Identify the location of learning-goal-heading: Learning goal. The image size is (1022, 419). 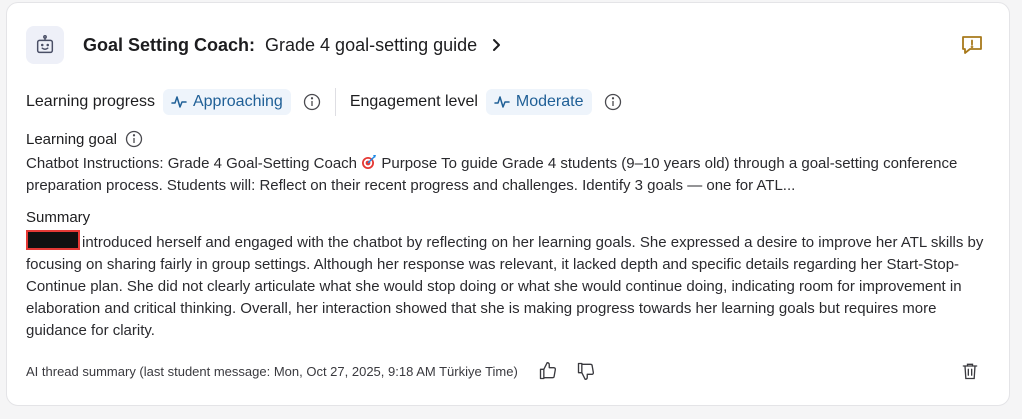
(84, 139).